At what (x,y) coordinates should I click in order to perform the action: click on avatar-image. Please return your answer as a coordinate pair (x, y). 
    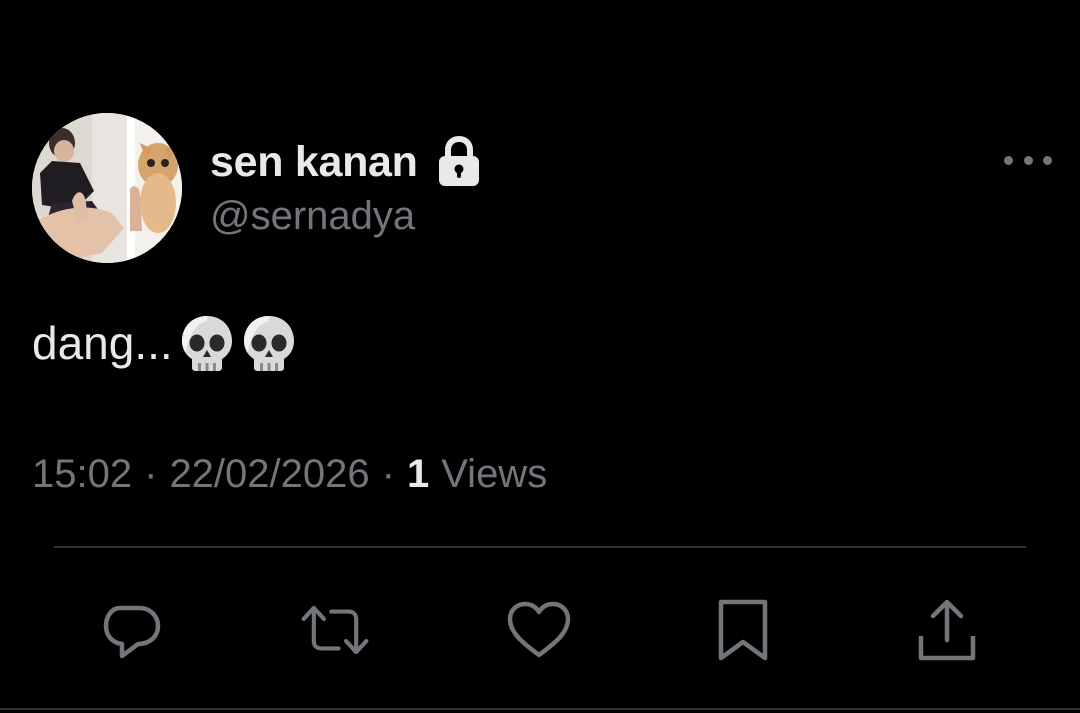
    Looking at the image, I should click on (107, 188).